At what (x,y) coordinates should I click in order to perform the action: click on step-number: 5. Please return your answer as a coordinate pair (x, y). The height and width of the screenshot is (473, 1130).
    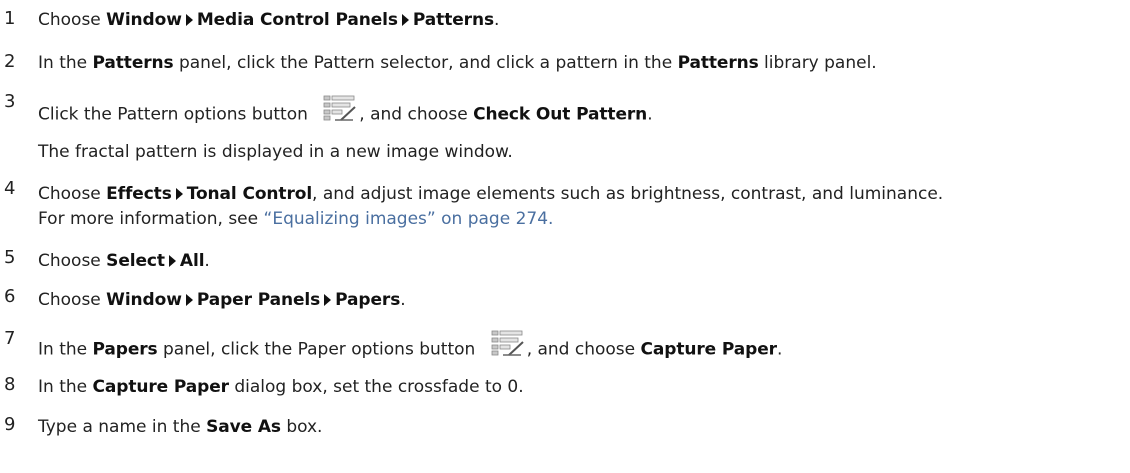
    Looking at the image, I should click on (10, 257).